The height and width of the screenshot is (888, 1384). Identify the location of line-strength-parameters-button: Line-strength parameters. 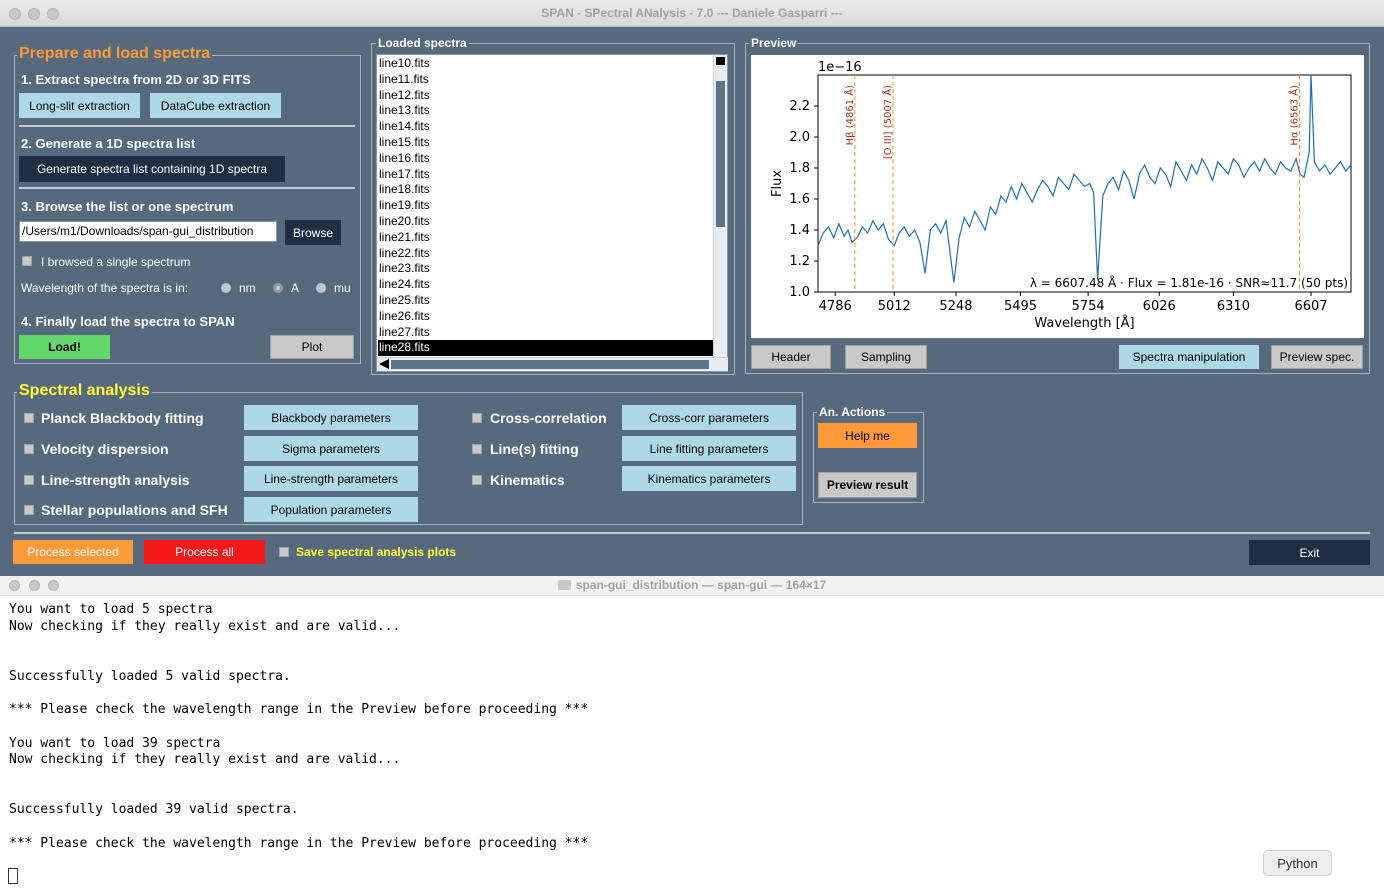
(331, 478).